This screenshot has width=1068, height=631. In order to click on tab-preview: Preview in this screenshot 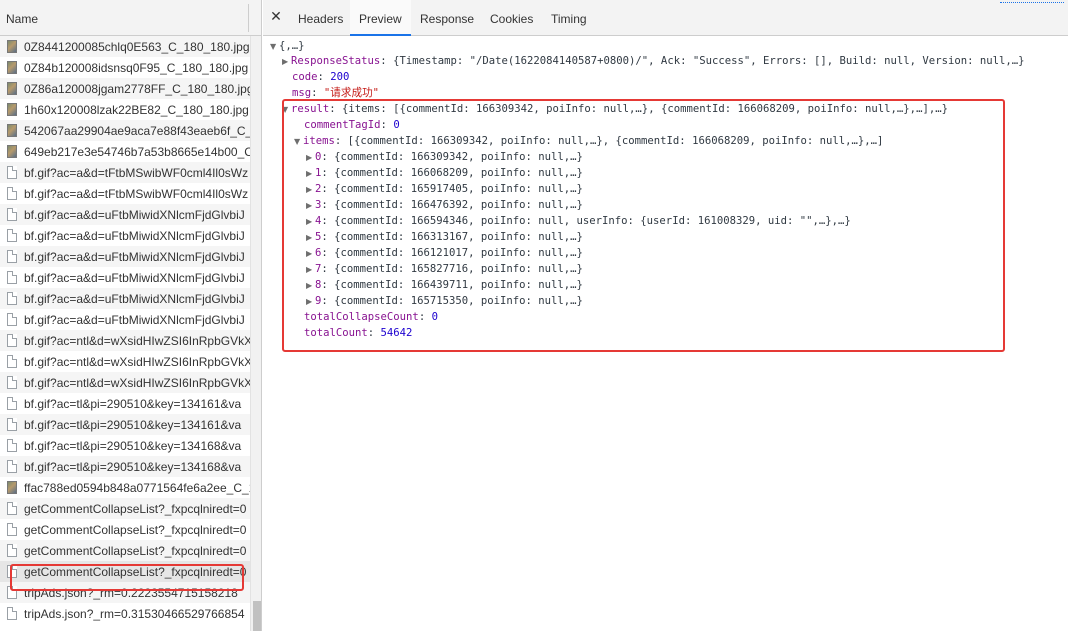, I will do `click(380, 18)`.